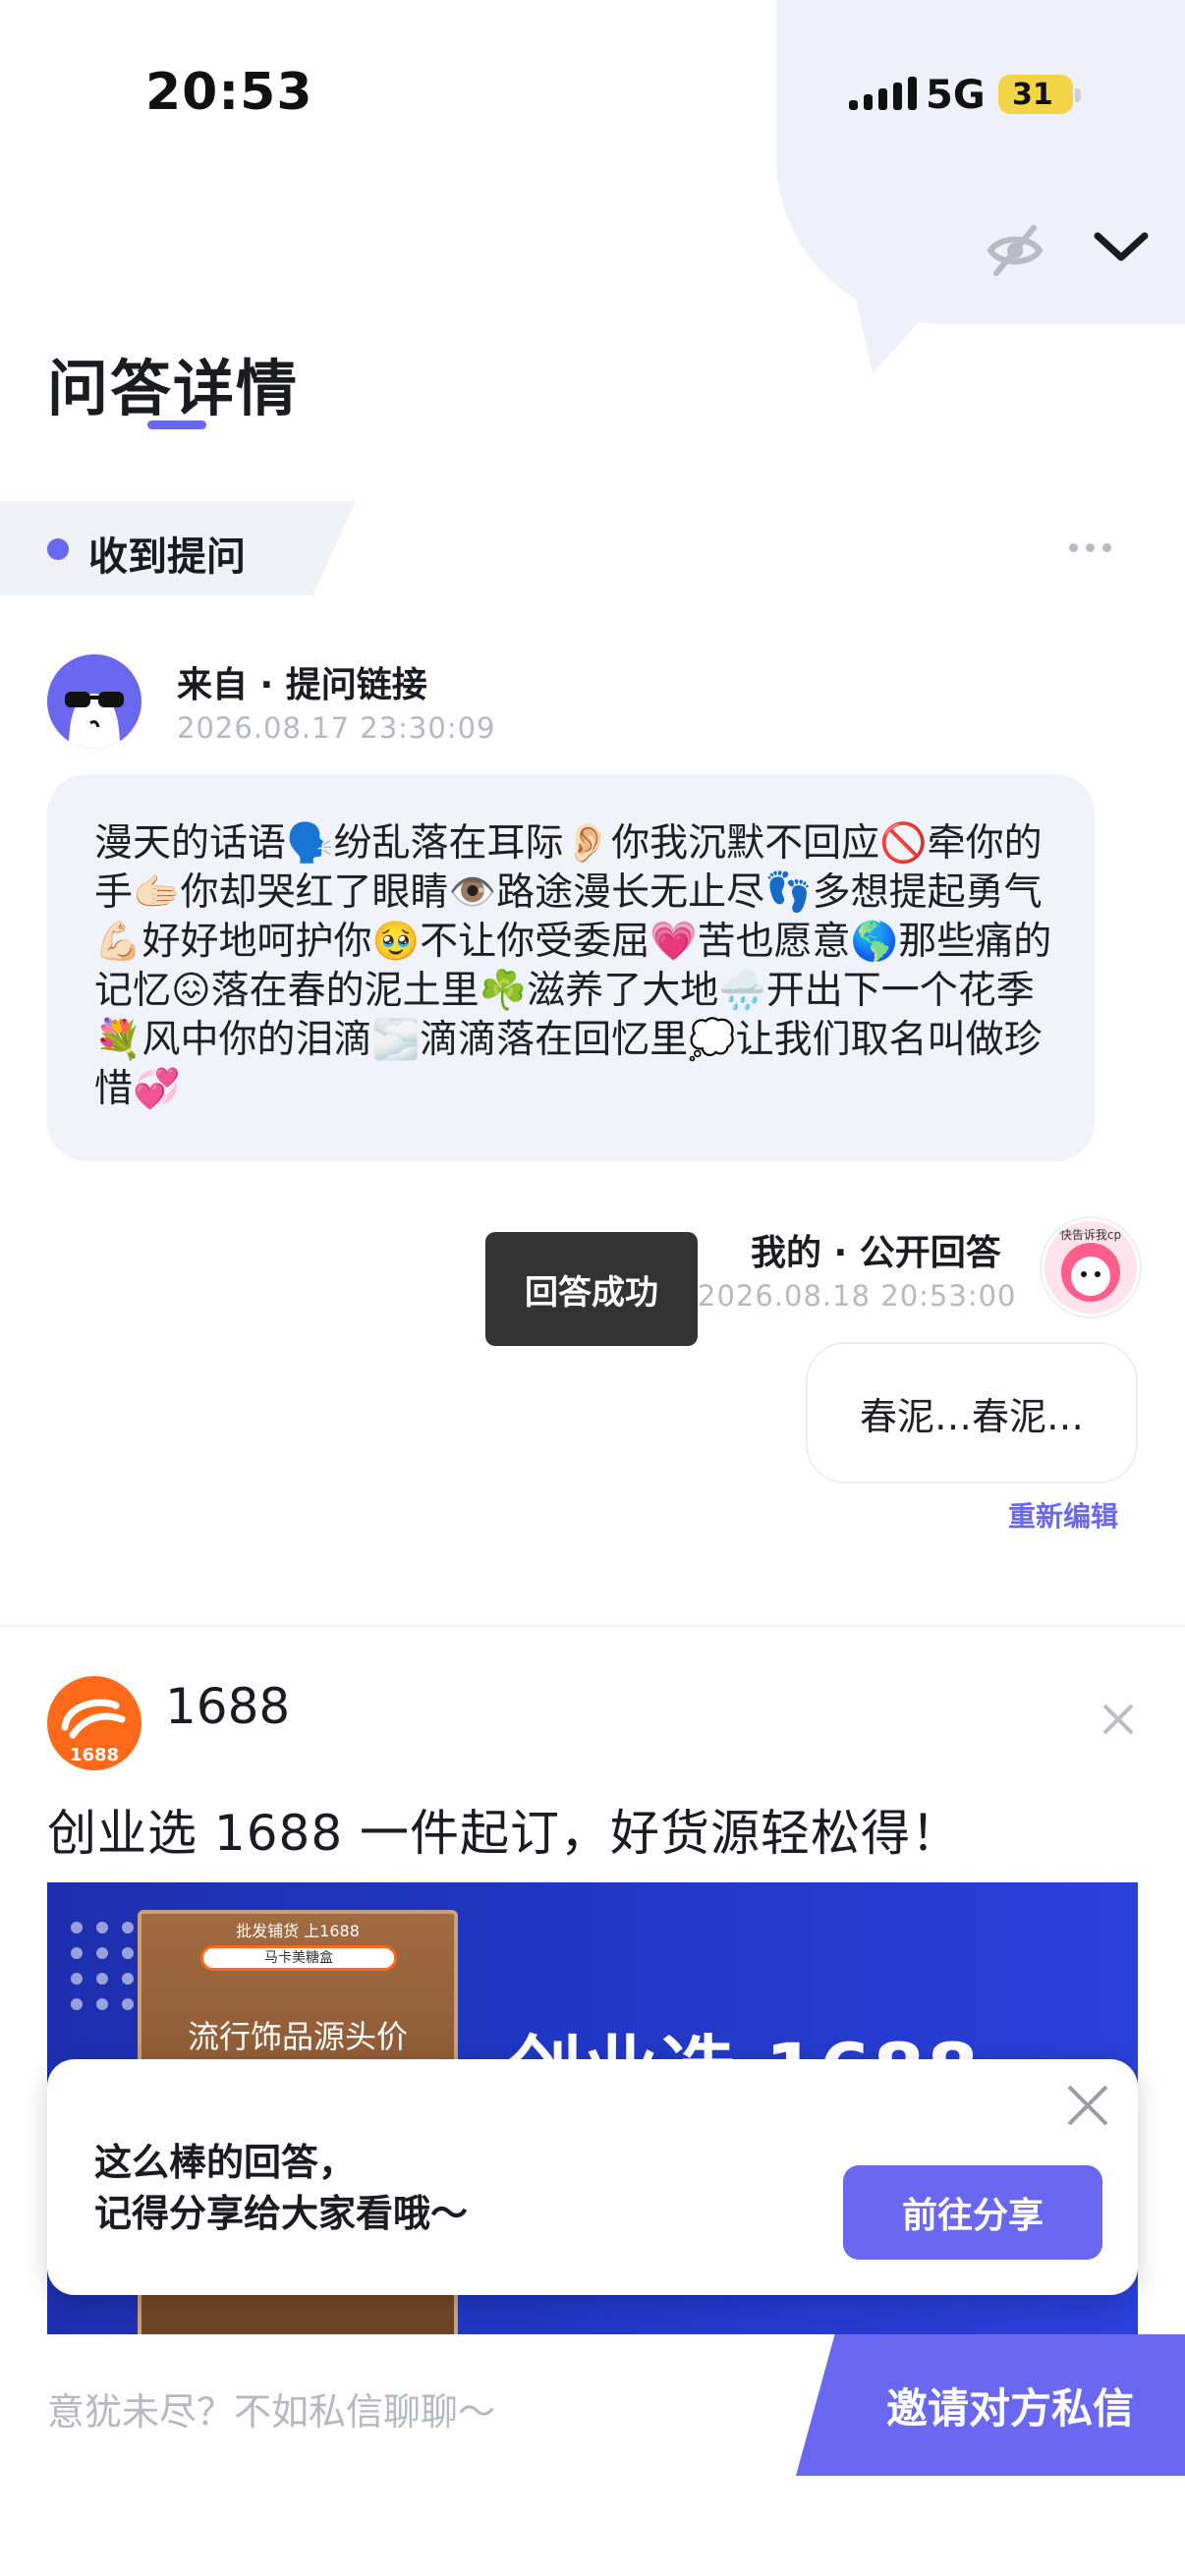  What do you see at coordinates (94, 701) in the screenshot?
I see `asker-avatar` at bounding box center [94, 701].